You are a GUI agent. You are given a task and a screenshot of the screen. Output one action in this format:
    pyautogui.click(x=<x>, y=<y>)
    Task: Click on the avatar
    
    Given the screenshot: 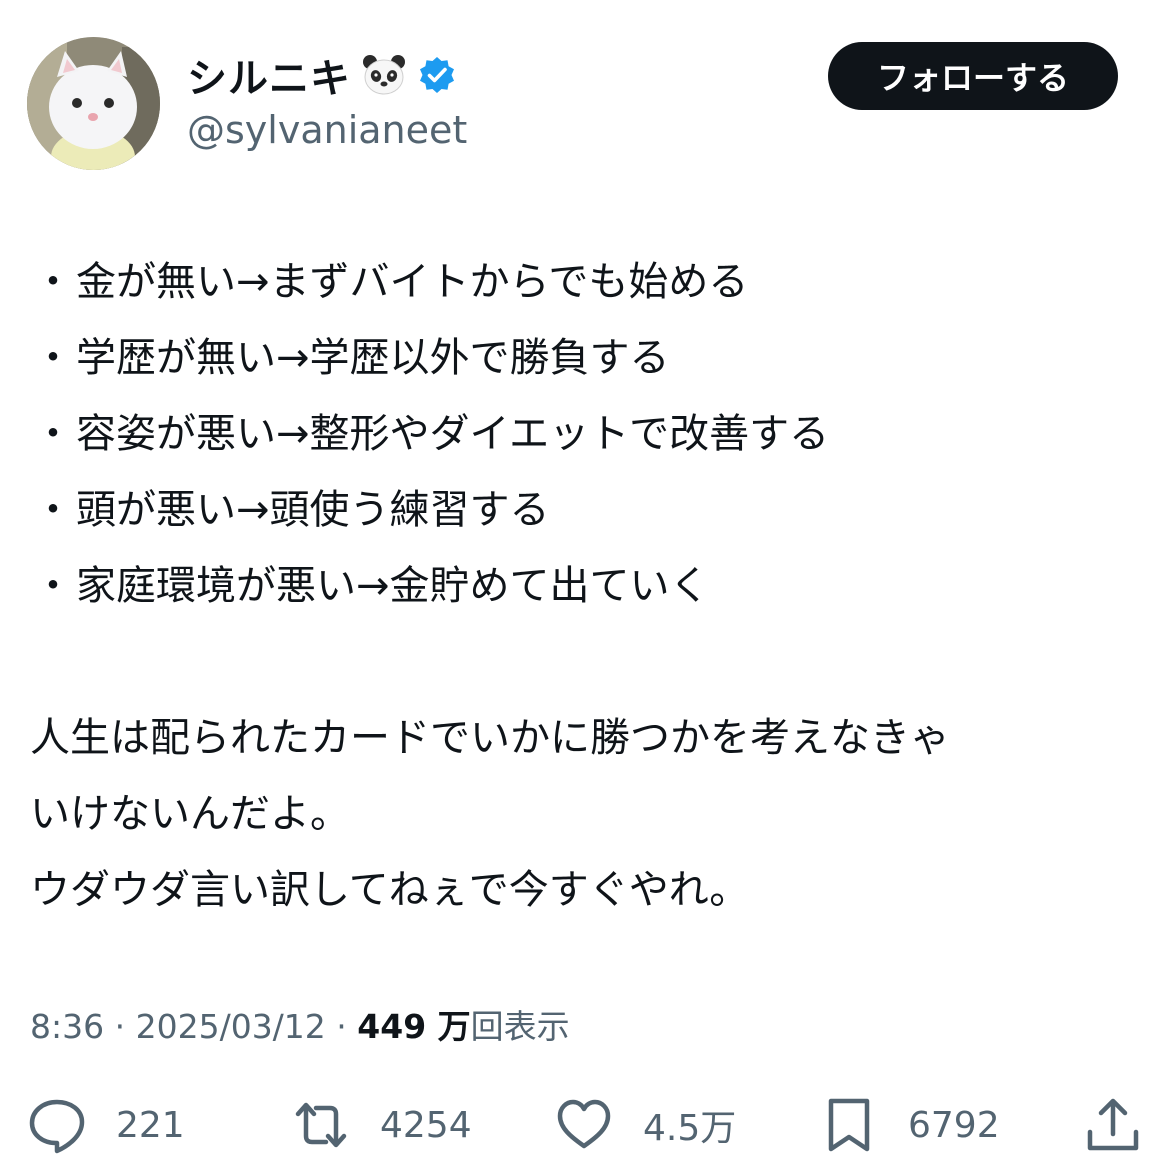 What is the action you would take?
    pyautogui.click(x=93, y=103)
    